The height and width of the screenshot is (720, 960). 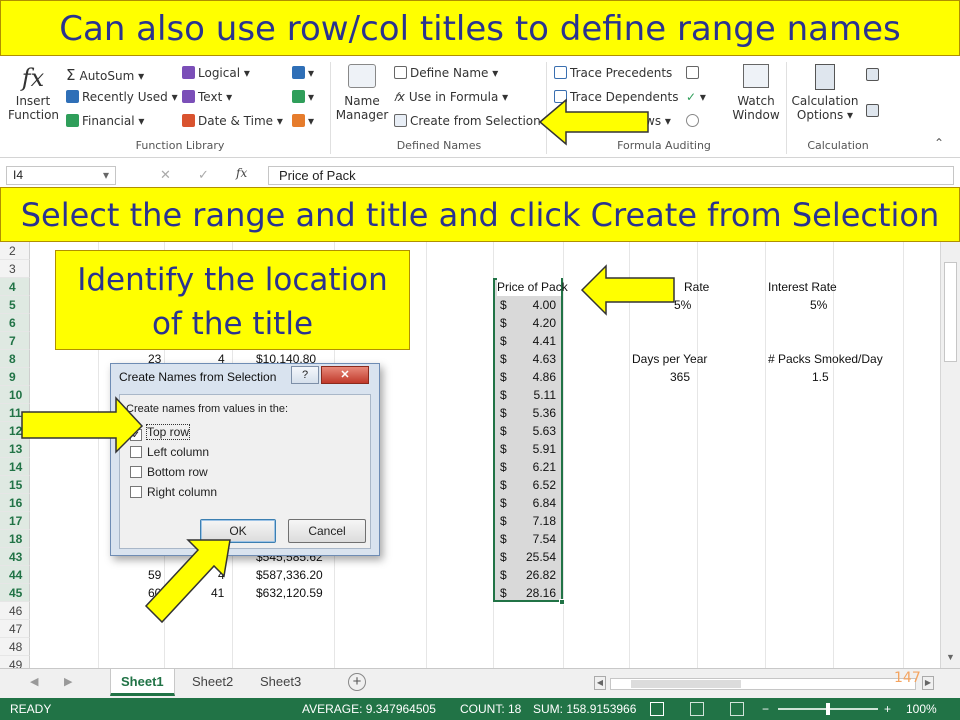 What do you see at coordinates (534, 557) in the screenshot?
I see `price-cell: 25.54` at bounding box center [534, 557].